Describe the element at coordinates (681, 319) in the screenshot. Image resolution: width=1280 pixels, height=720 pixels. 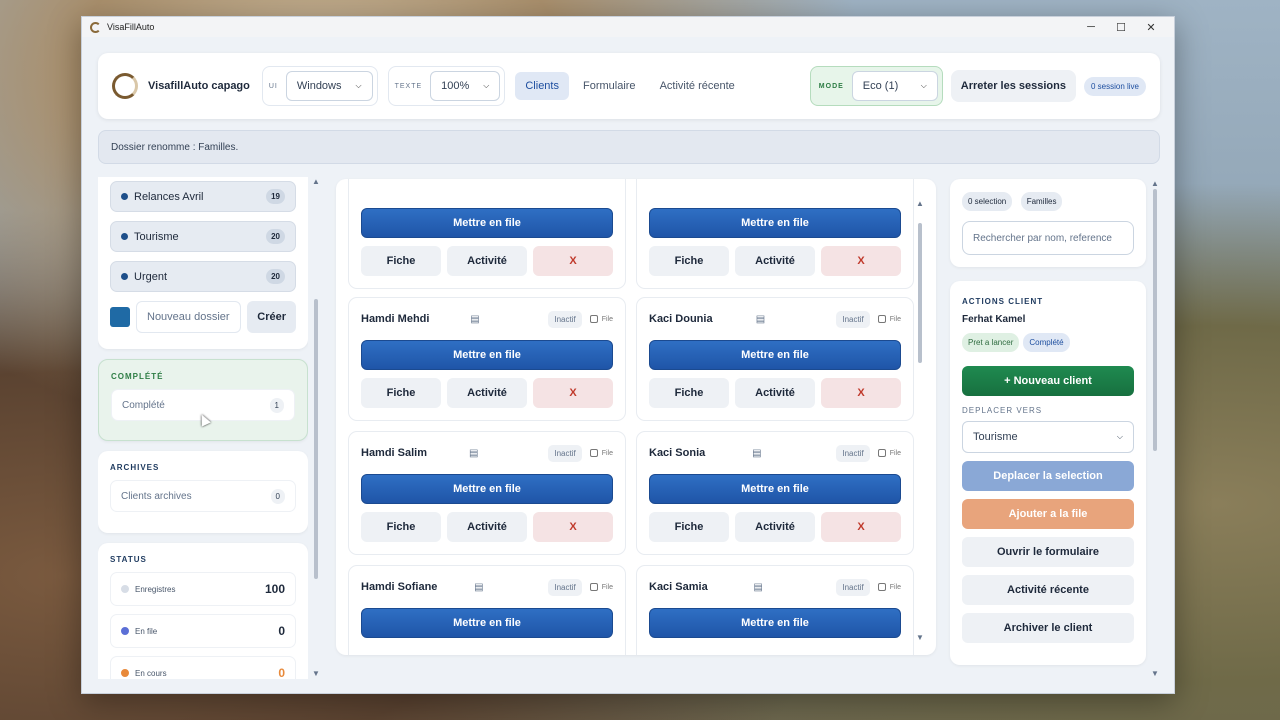
I see `client-name: Kaci Dounia` at that location.